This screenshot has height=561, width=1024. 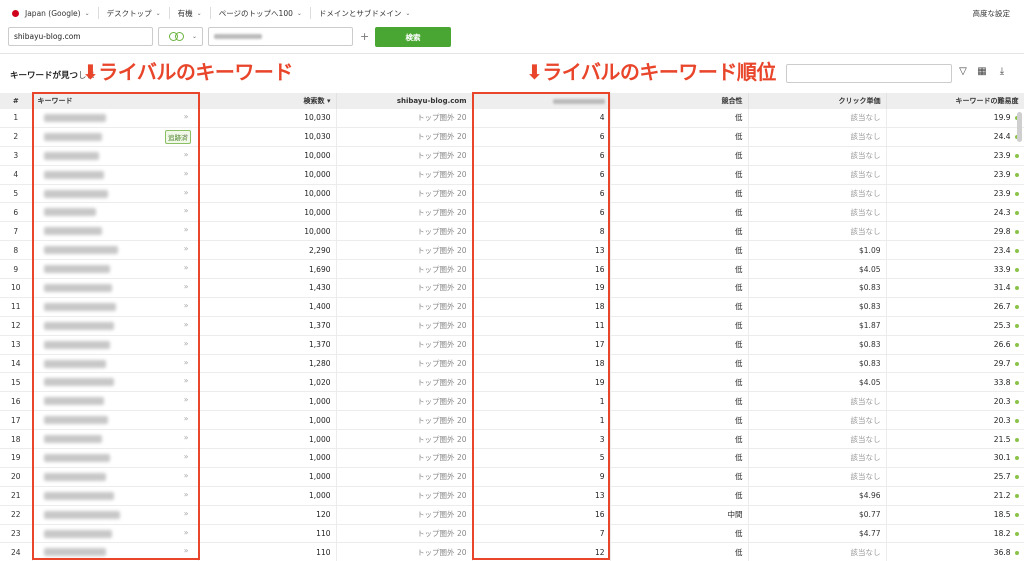 What do you see at coordinates (817, 551) in the screenshot?
I see `cpc-cell: 該当なし` at bounding box center [817, 551].